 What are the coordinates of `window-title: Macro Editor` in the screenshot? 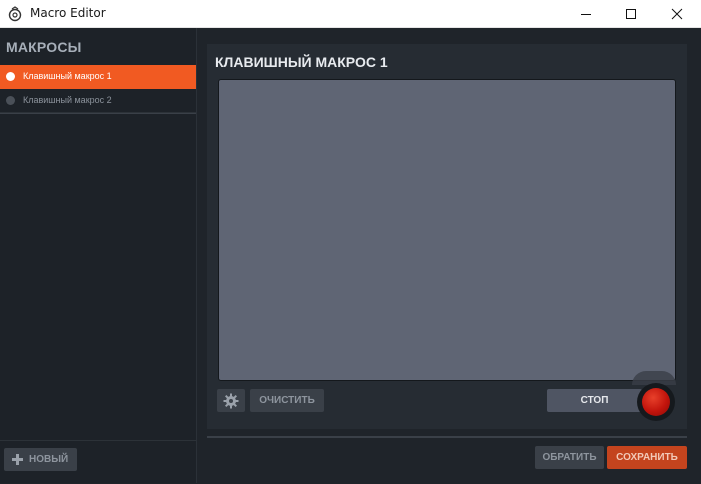 It's located at (68, 13).